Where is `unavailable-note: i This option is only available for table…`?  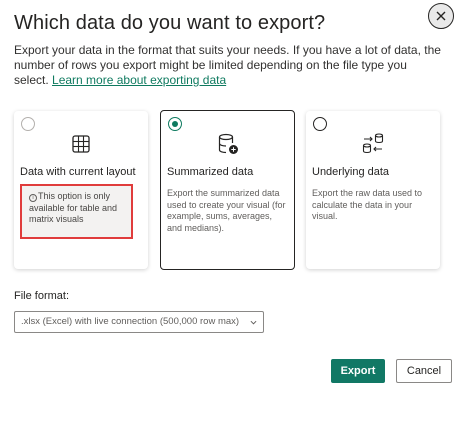
unavailable-note: i This option is only available for table… is located at coordinates (76, 211).